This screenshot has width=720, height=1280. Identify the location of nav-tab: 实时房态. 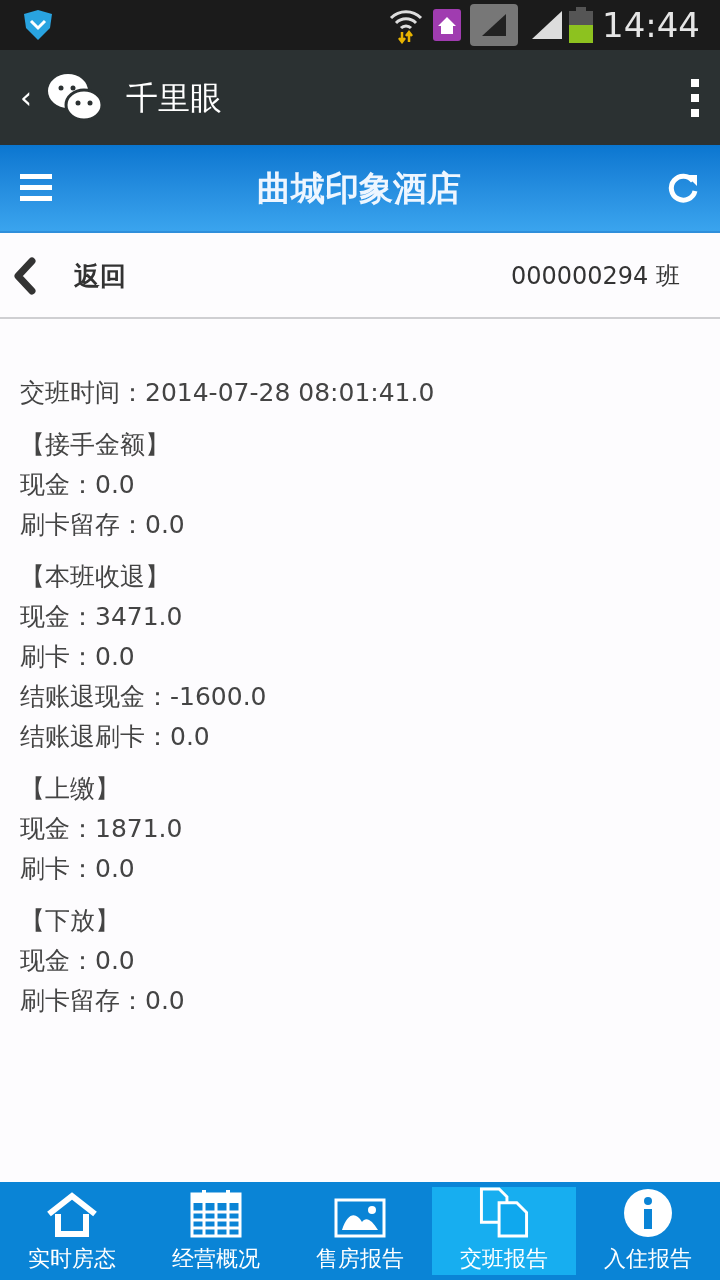
(72, 1231).